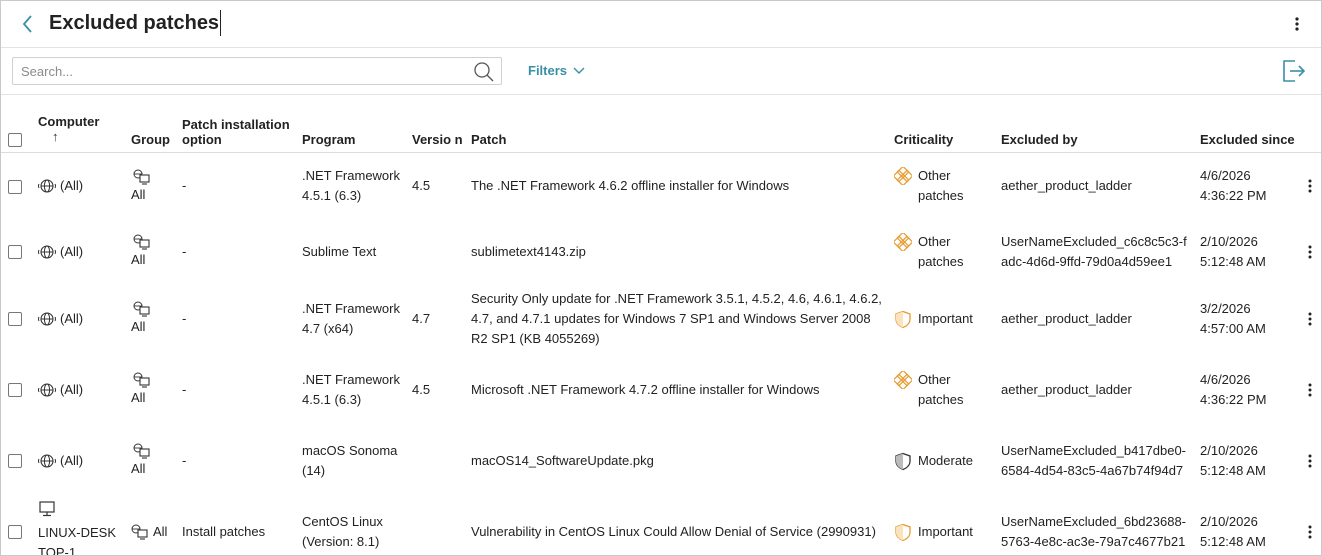 The image size is (1322, 556). I want to click on search-icon, so click(484, 72).